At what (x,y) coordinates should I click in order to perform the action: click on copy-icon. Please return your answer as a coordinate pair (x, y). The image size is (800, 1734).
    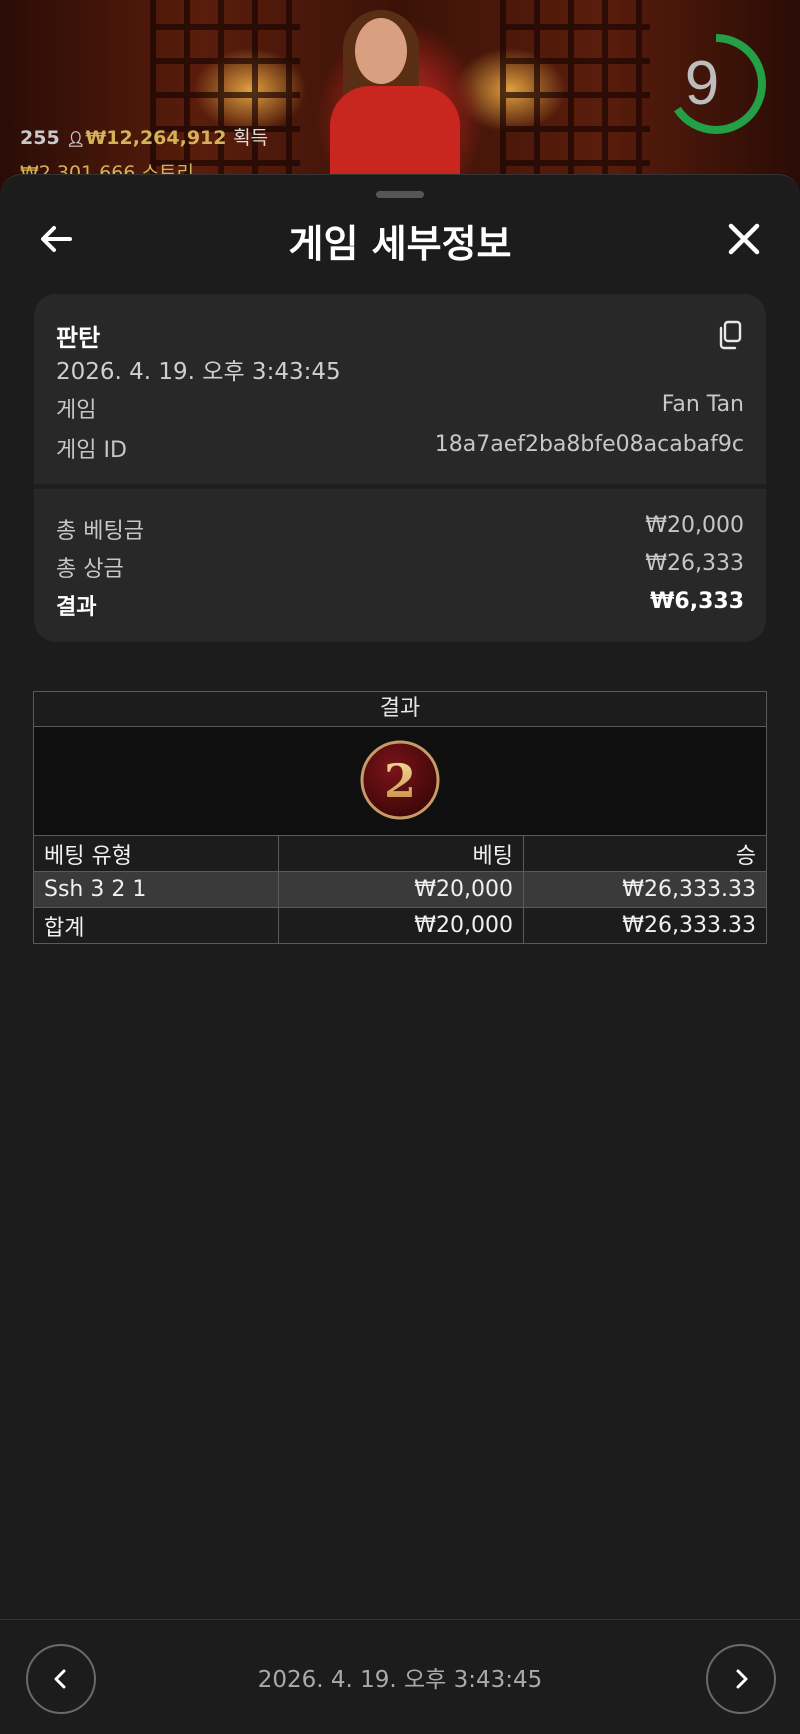
    Looking at the image, I should click on (730, 335).